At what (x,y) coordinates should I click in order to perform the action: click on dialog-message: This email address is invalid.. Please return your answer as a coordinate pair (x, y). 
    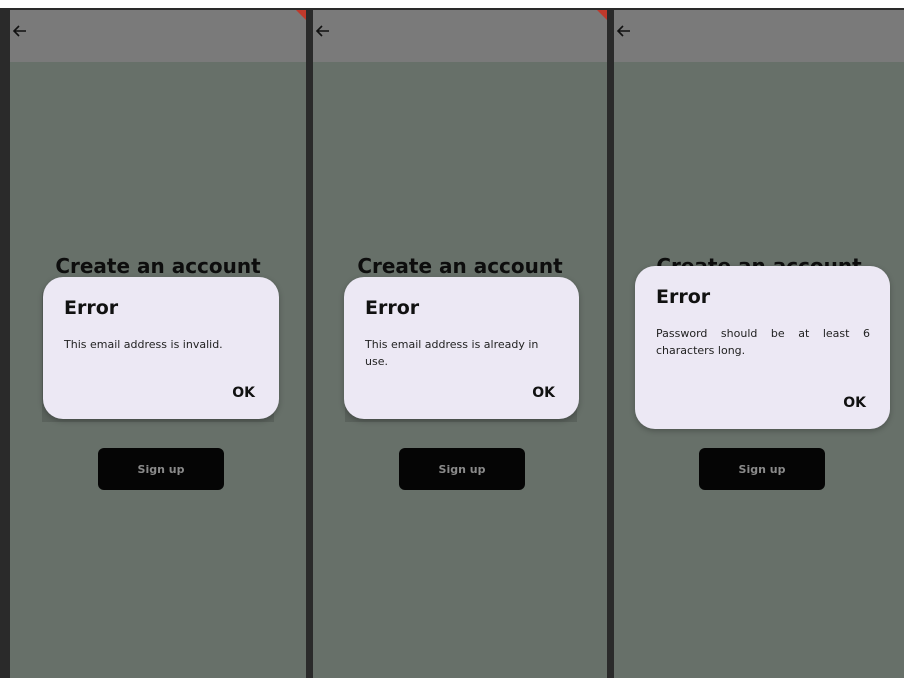
    Looking at the image, I should click on (143, 344).